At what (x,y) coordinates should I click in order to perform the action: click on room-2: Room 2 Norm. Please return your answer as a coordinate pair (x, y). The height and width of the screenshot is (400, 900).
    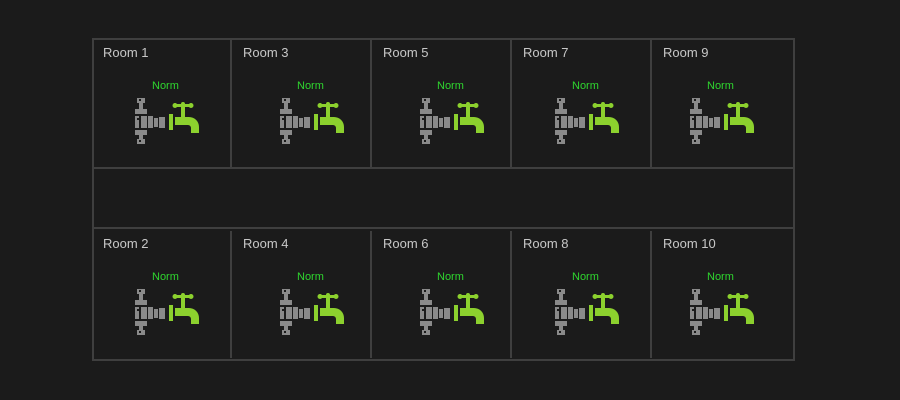
    Looking at the image, I should click on (163, 294).